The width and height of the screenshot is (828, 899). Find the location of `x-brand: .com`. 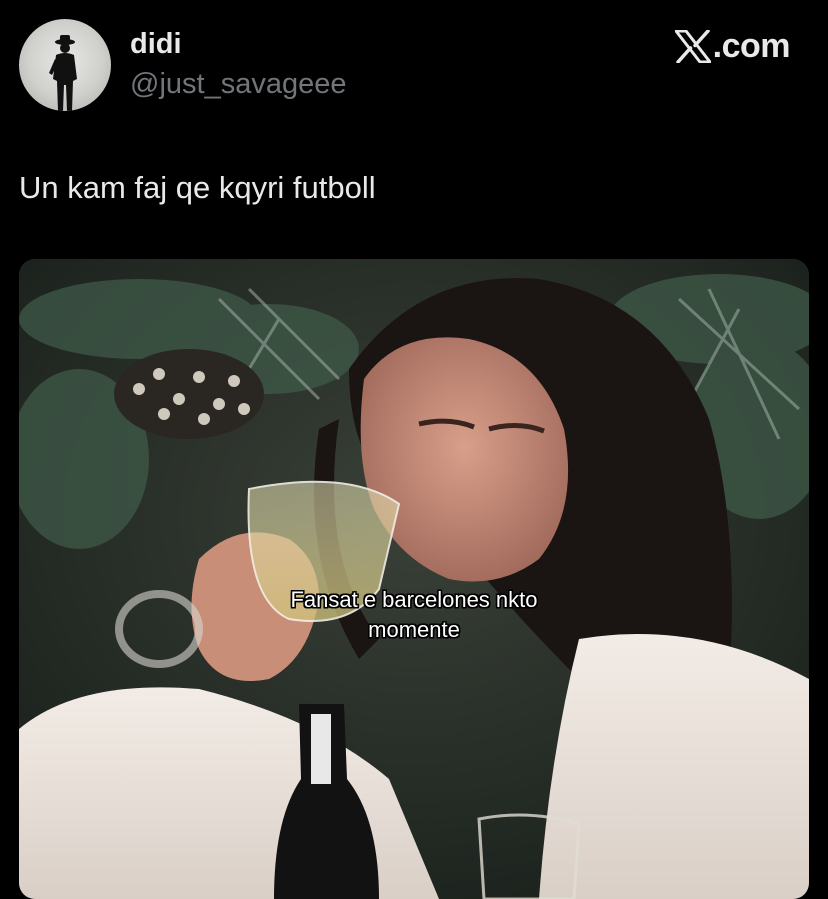

x-brand: .com is located at coordinates (732, 46).